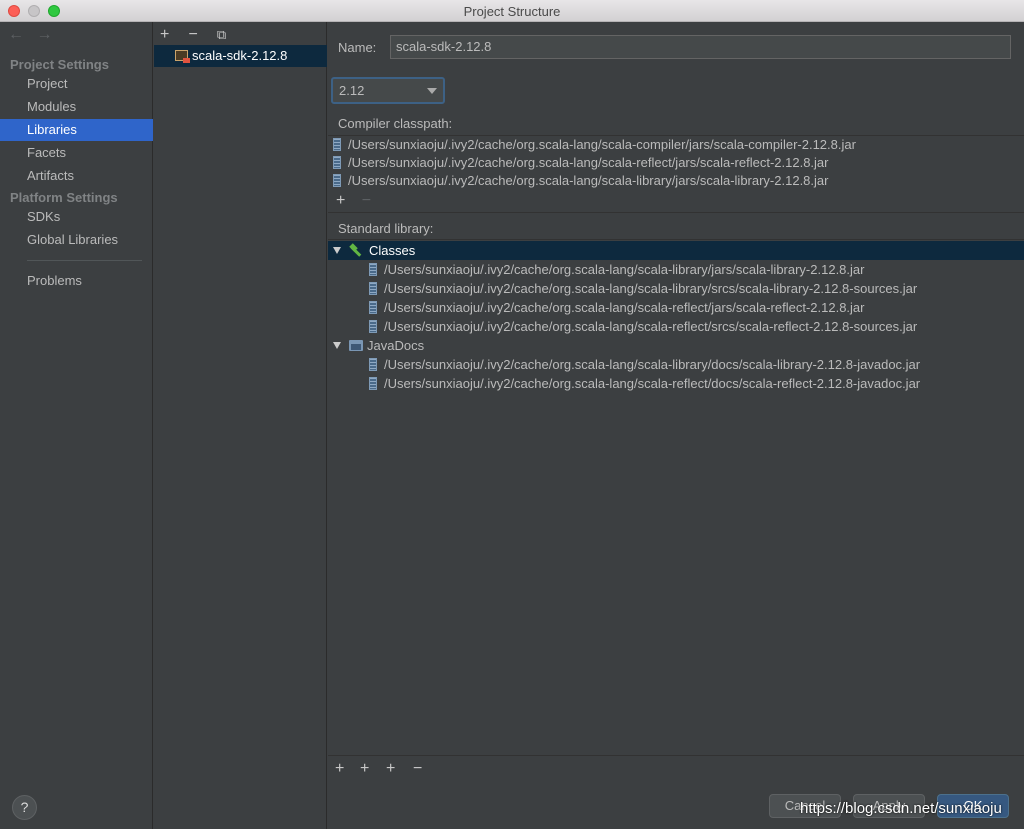  Describe the element at coordinates (700, 47) in the screenshot. I see `library-name-field: scala-sdk-2.12.8` at that location.